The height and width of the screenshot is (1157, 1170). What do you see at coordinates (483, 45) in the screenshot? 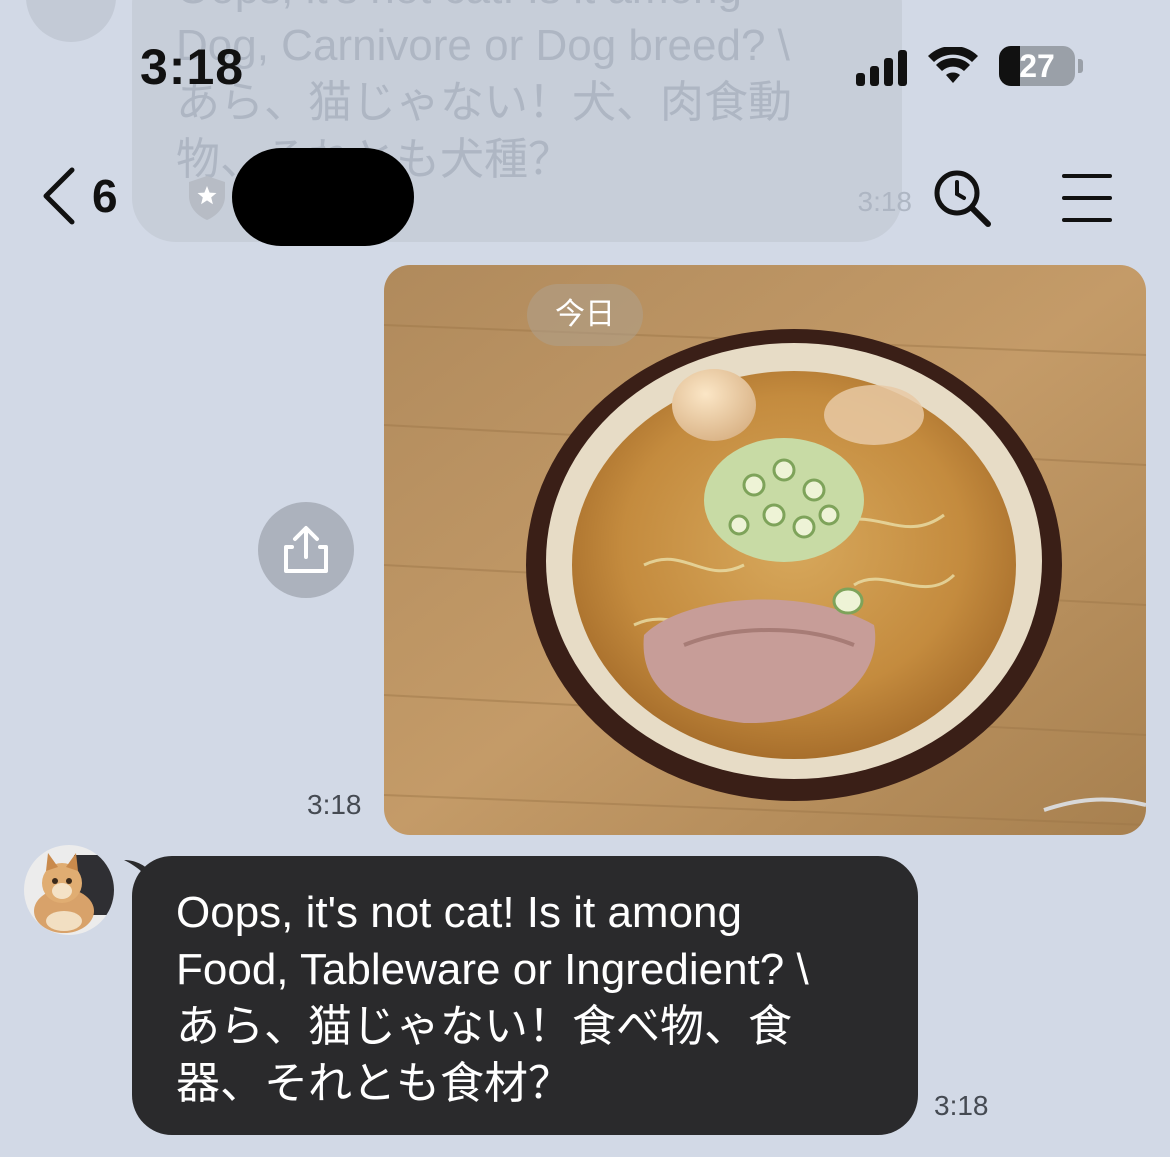
I see `ghost-message-line: Dog, Carnivore or Dog breed? \` at bounding box center [483, 45].